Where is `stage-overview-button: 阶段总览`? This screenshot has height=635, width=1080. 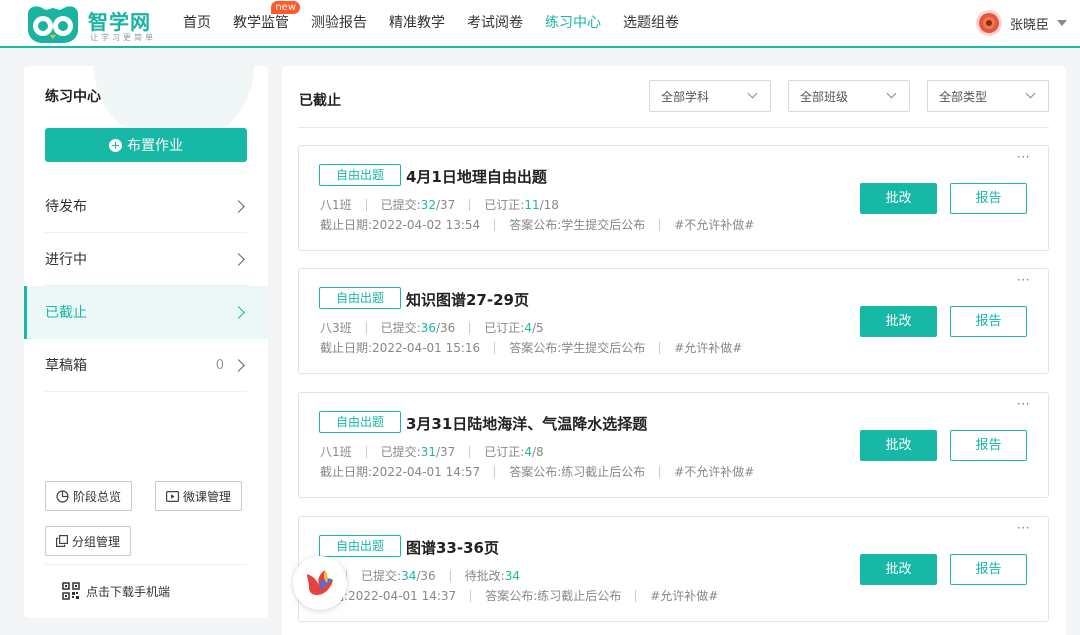
stage-overview-button: 阶段总览 is located at coordinates (89, 496).